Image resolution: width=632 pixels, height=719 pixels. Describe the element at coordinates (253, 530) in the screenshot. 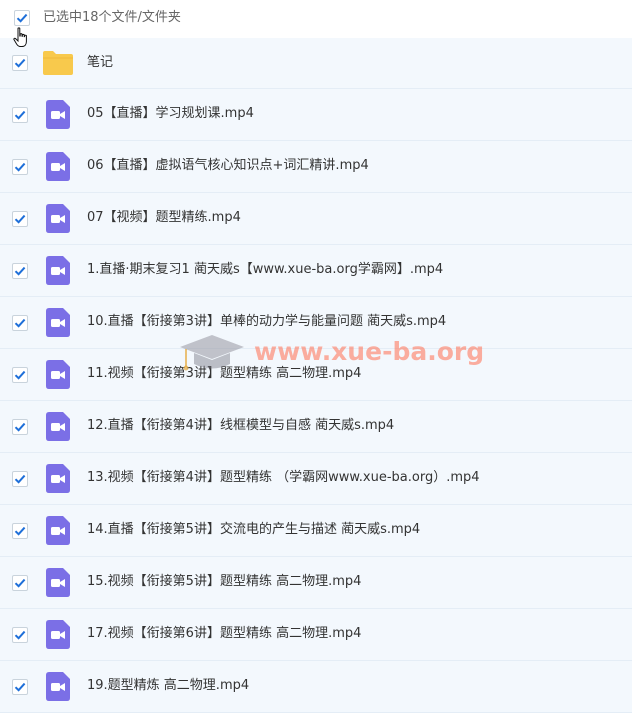

I see `file-name: 14.直播【衔接第5讲】交流电的产生与描述 蔺天威s.mp4` at that location.